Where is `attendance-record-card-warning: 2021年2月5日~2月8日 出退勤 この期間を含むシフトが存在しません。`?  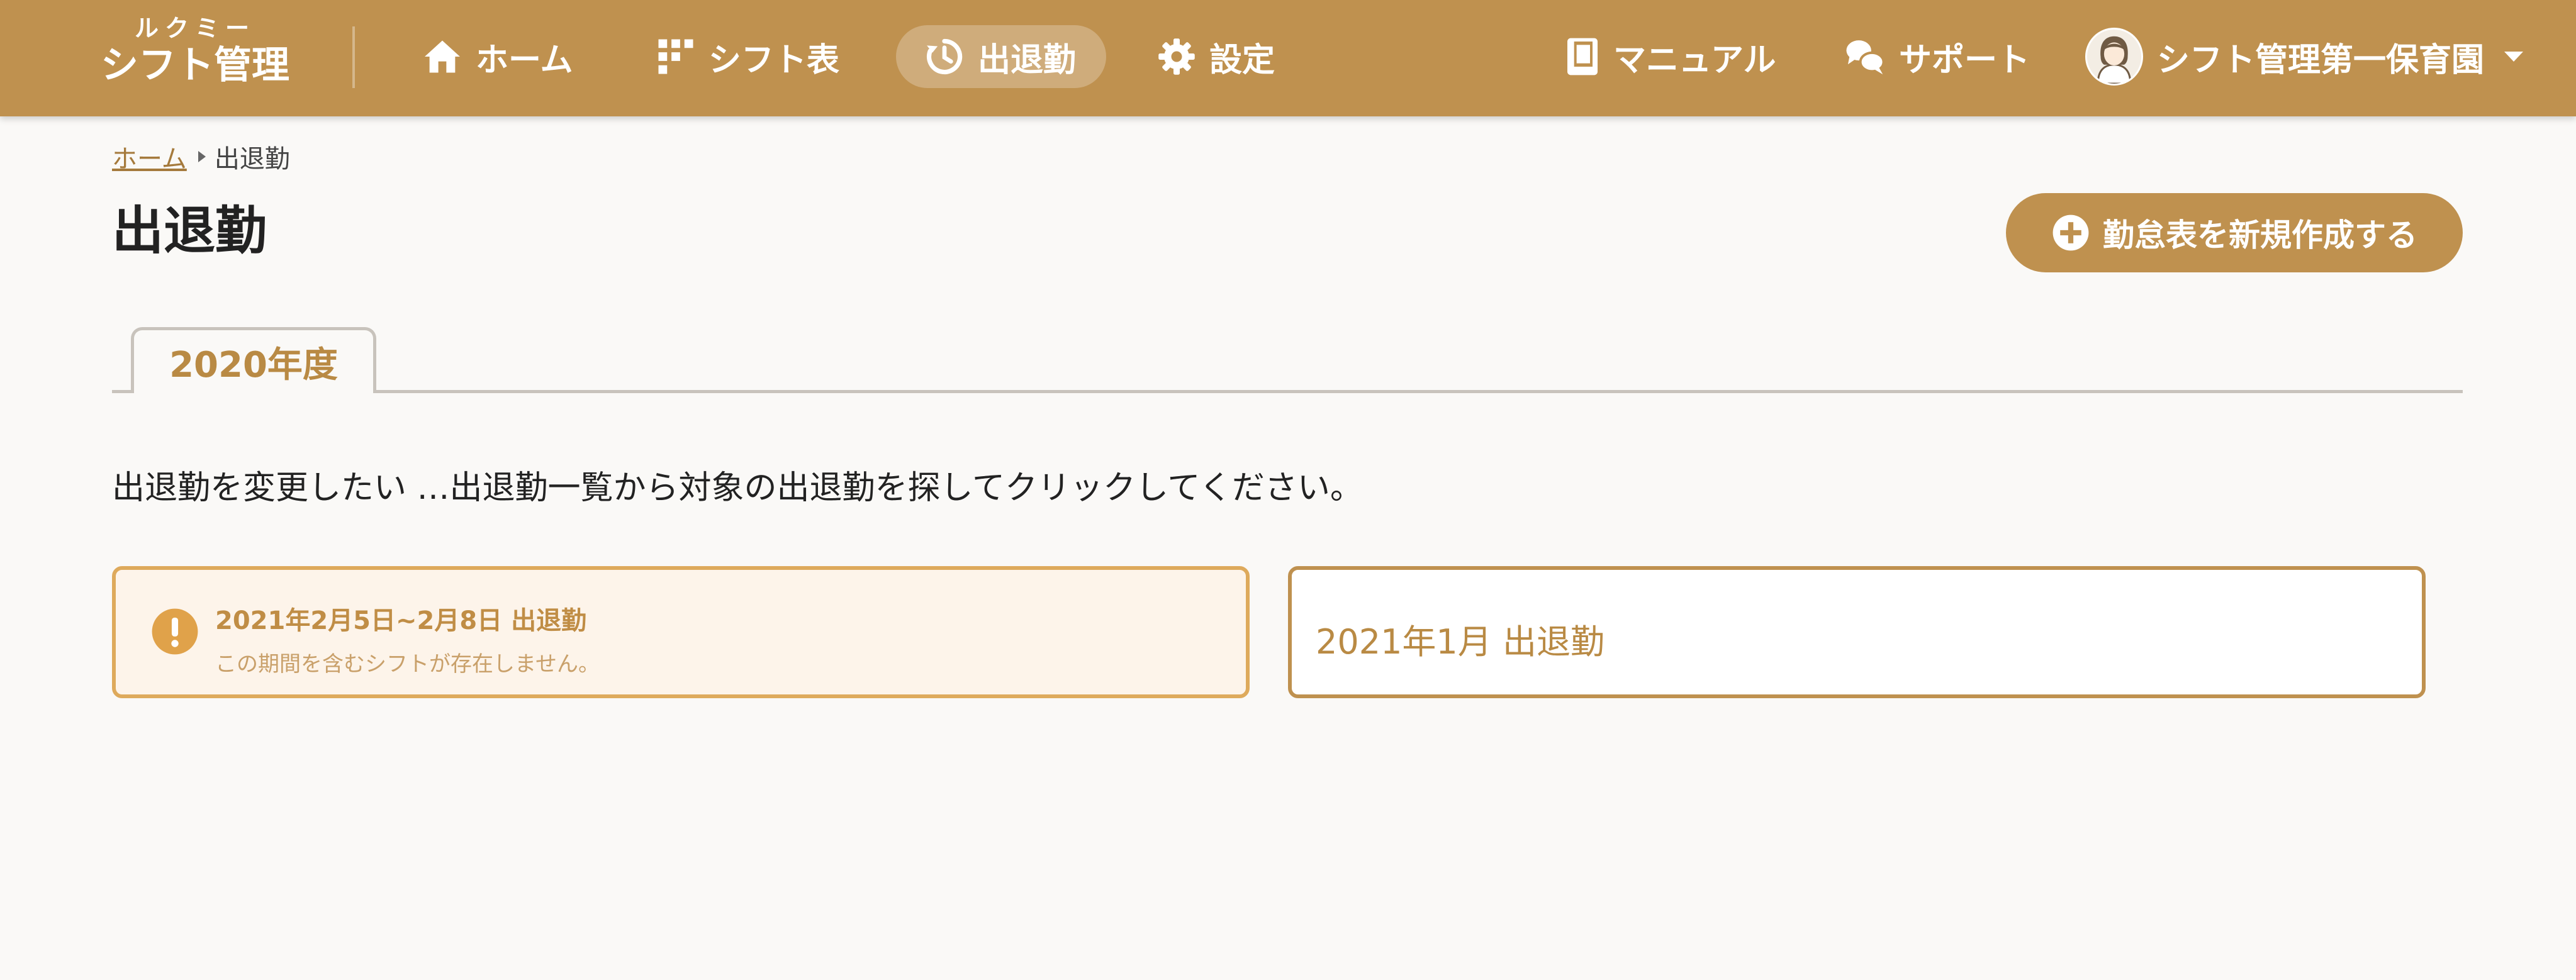
attendance-record-card-warning: 2021年2月5日~2月8日 出退勤 この期間を含むシフトが存在しません。 is located at coordinates (681, 632).